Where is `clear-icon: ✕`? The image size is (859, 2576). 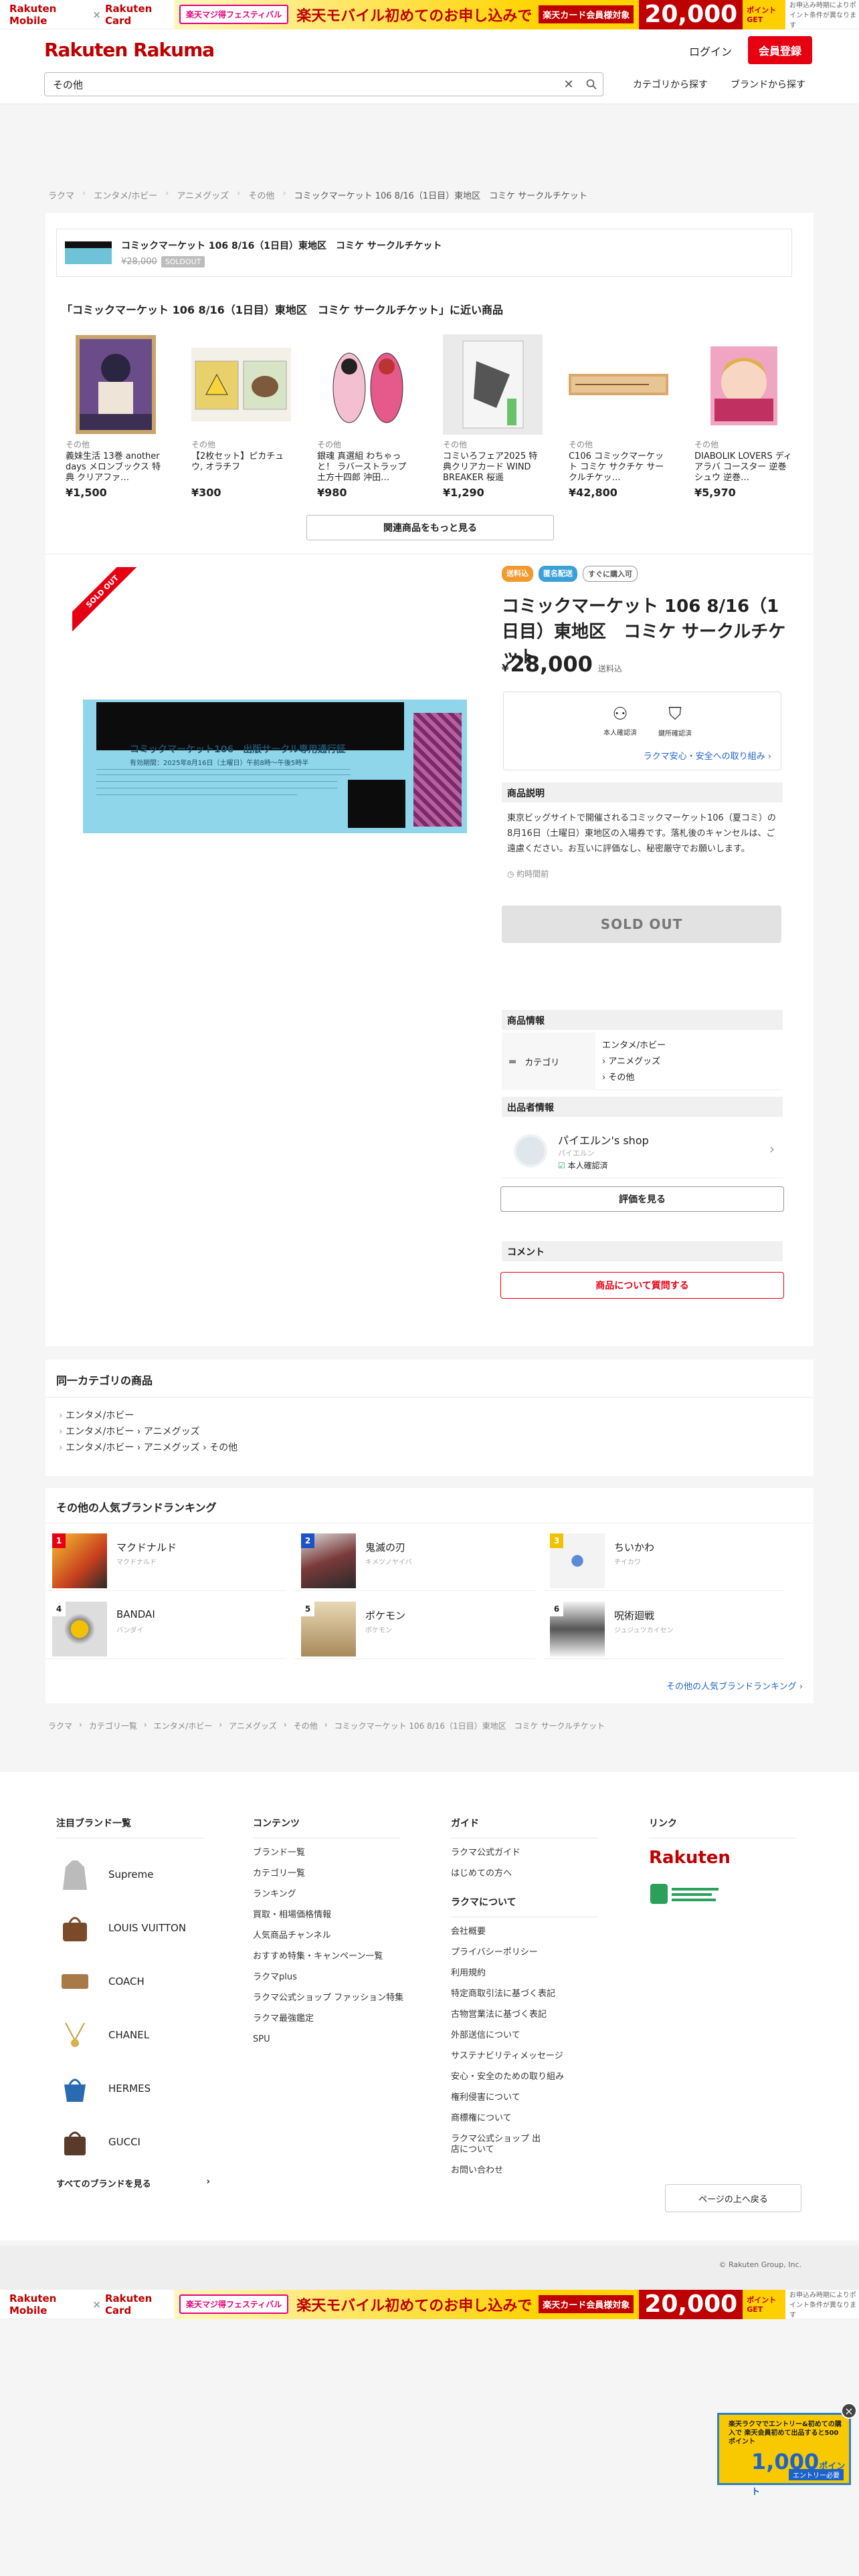 clear-icon: ✕ is located at coordinates (568, 84).